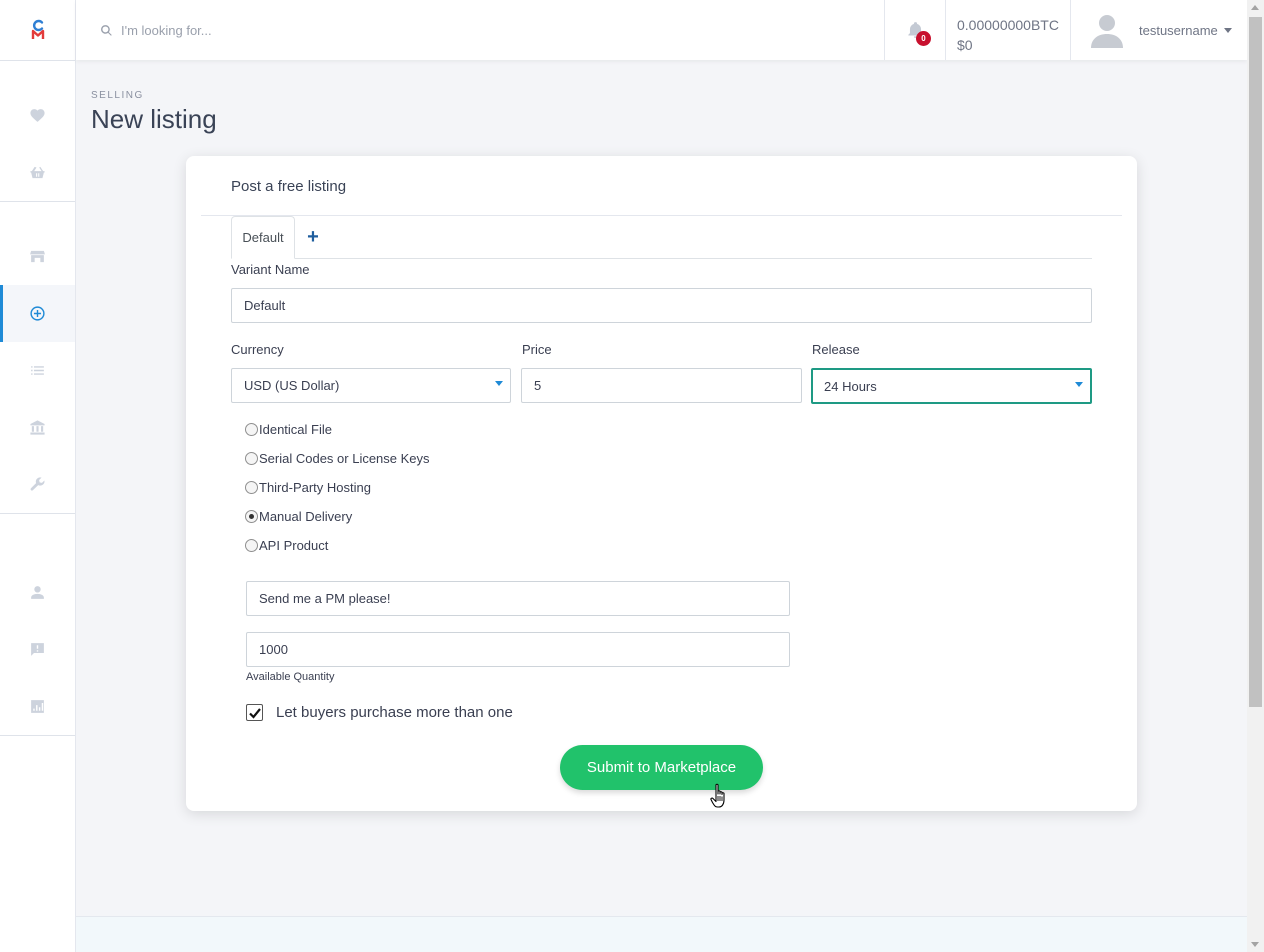 This screenshot has width=1264, height=952. I want to click on release-select: 24 Hours, so click(951, 386).